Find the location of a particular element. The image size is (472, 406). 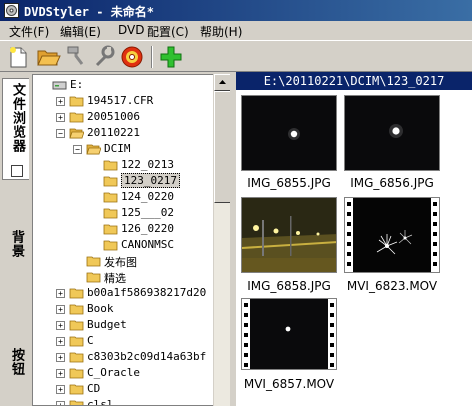

tree-item: − 20110221 is located at coordinates (123, 133).